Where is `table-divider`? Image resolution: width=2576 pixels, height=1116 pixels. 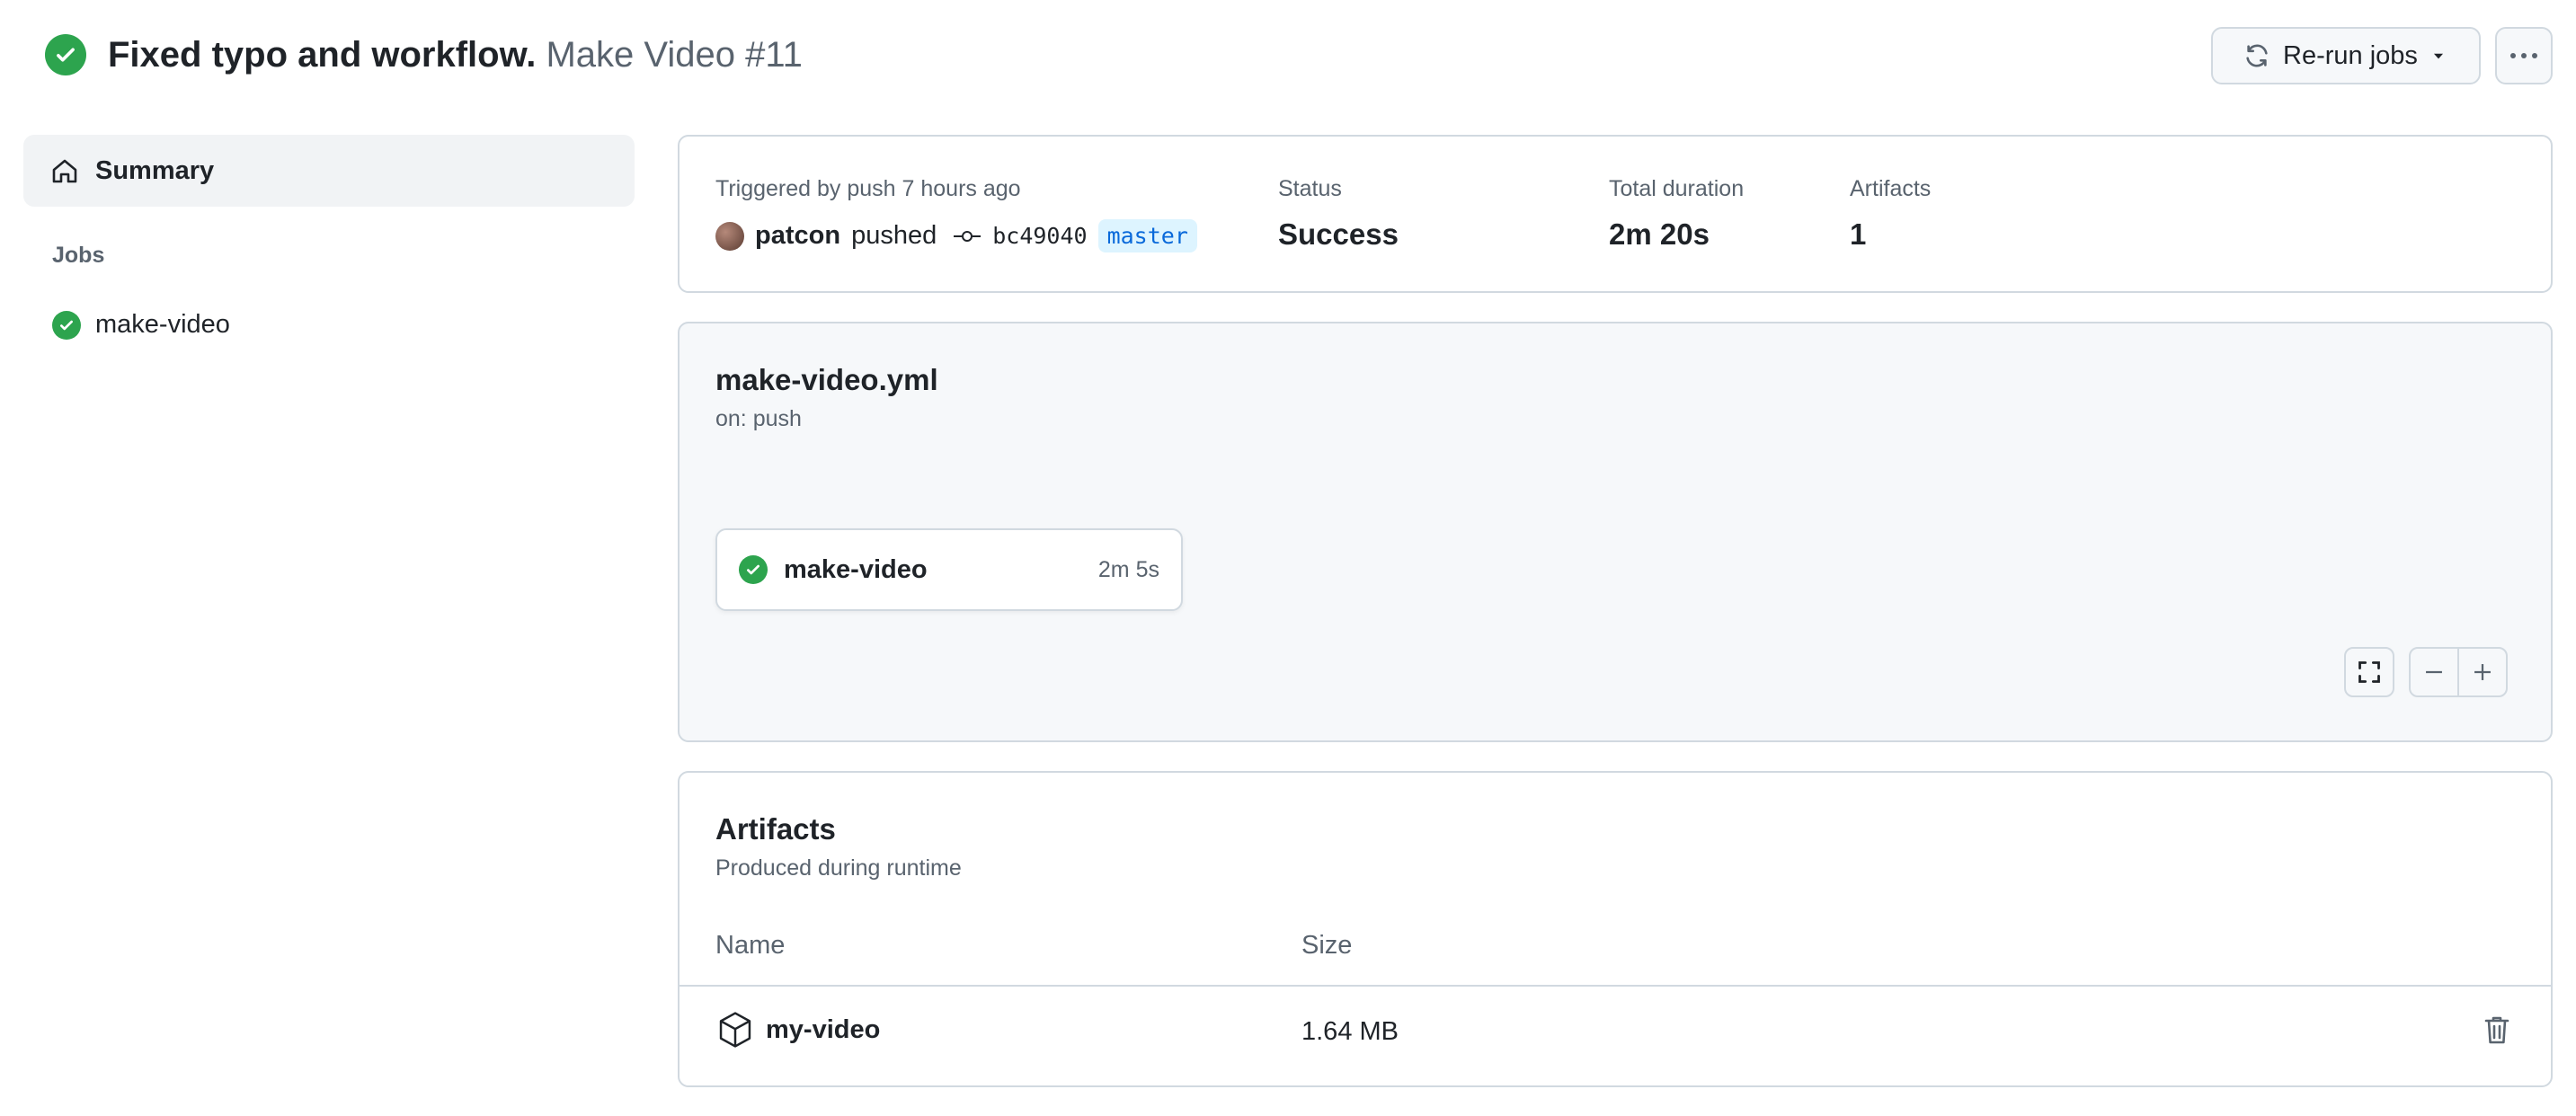
table-divider is located at coordinates (1615, 986).